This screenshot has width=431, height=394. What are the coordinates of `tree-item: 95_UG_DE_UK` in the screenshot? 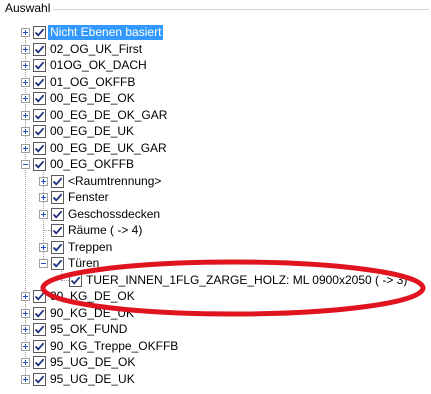 It's located at (79, 379).